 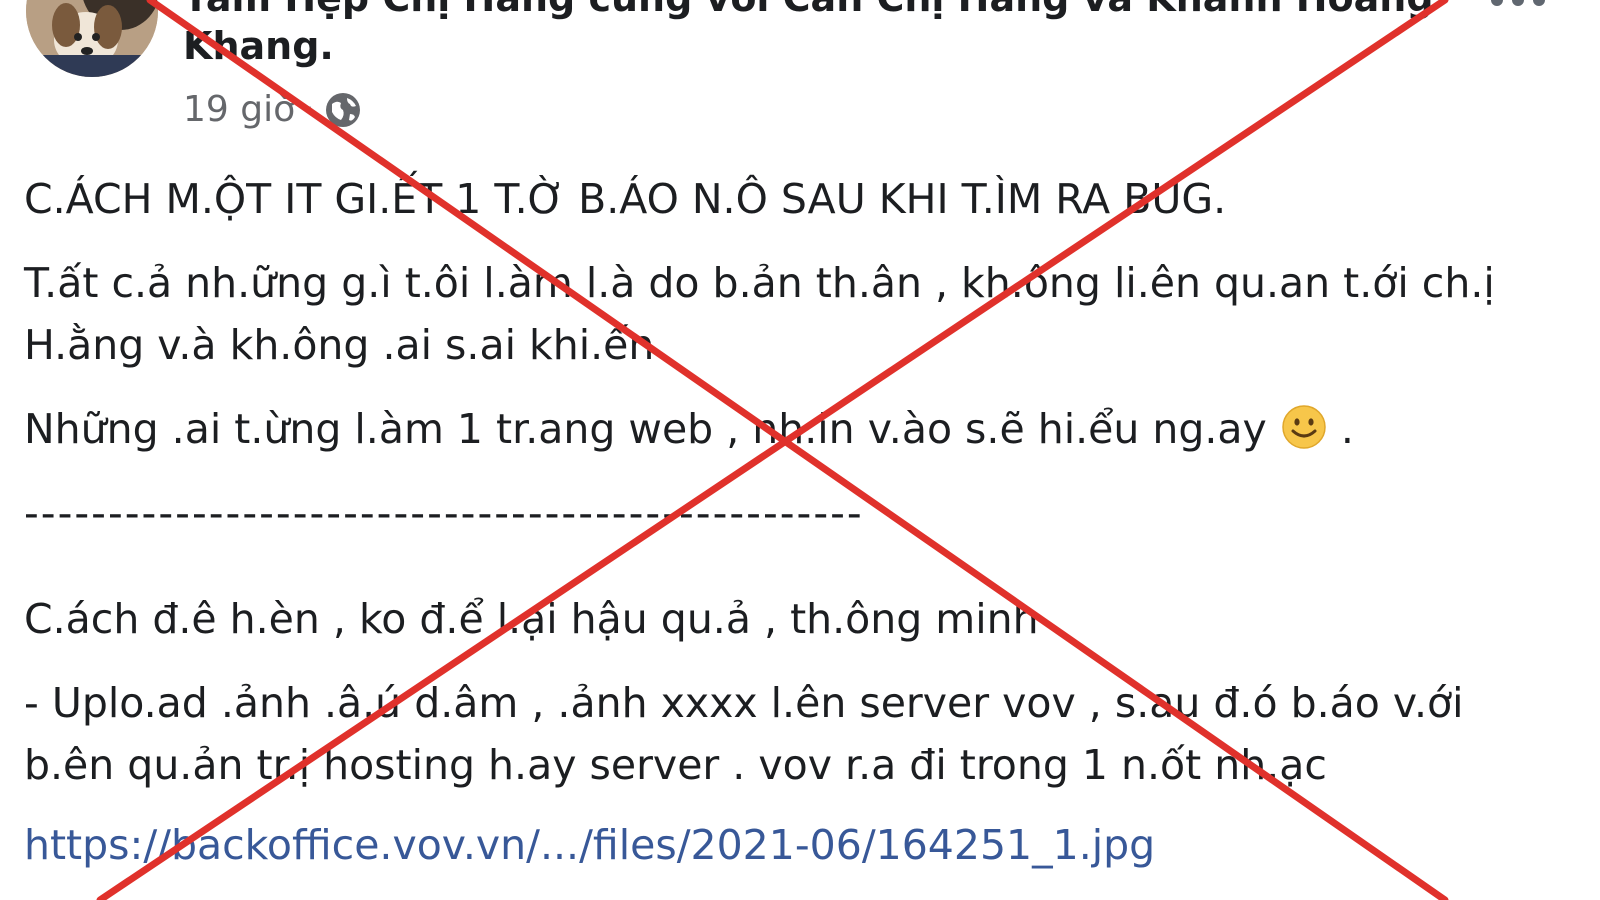 What do you see at coordinates (343, 110) in the screenshot?
I see `globe-icon` at bounding box center [343, 110].